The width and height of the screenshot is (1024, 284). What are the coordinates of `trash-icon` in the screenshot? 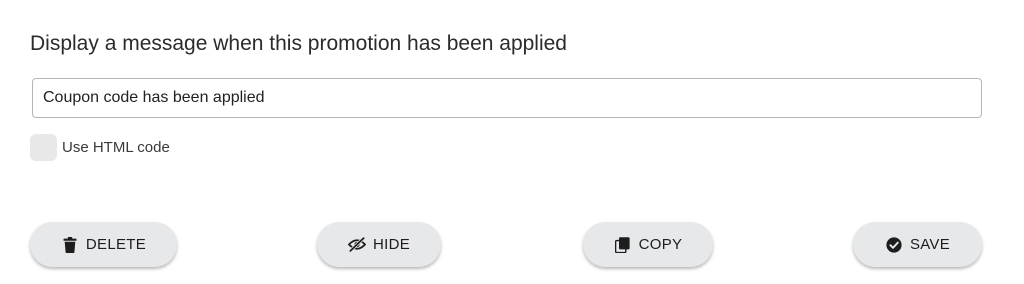 It's located at (70, 245).